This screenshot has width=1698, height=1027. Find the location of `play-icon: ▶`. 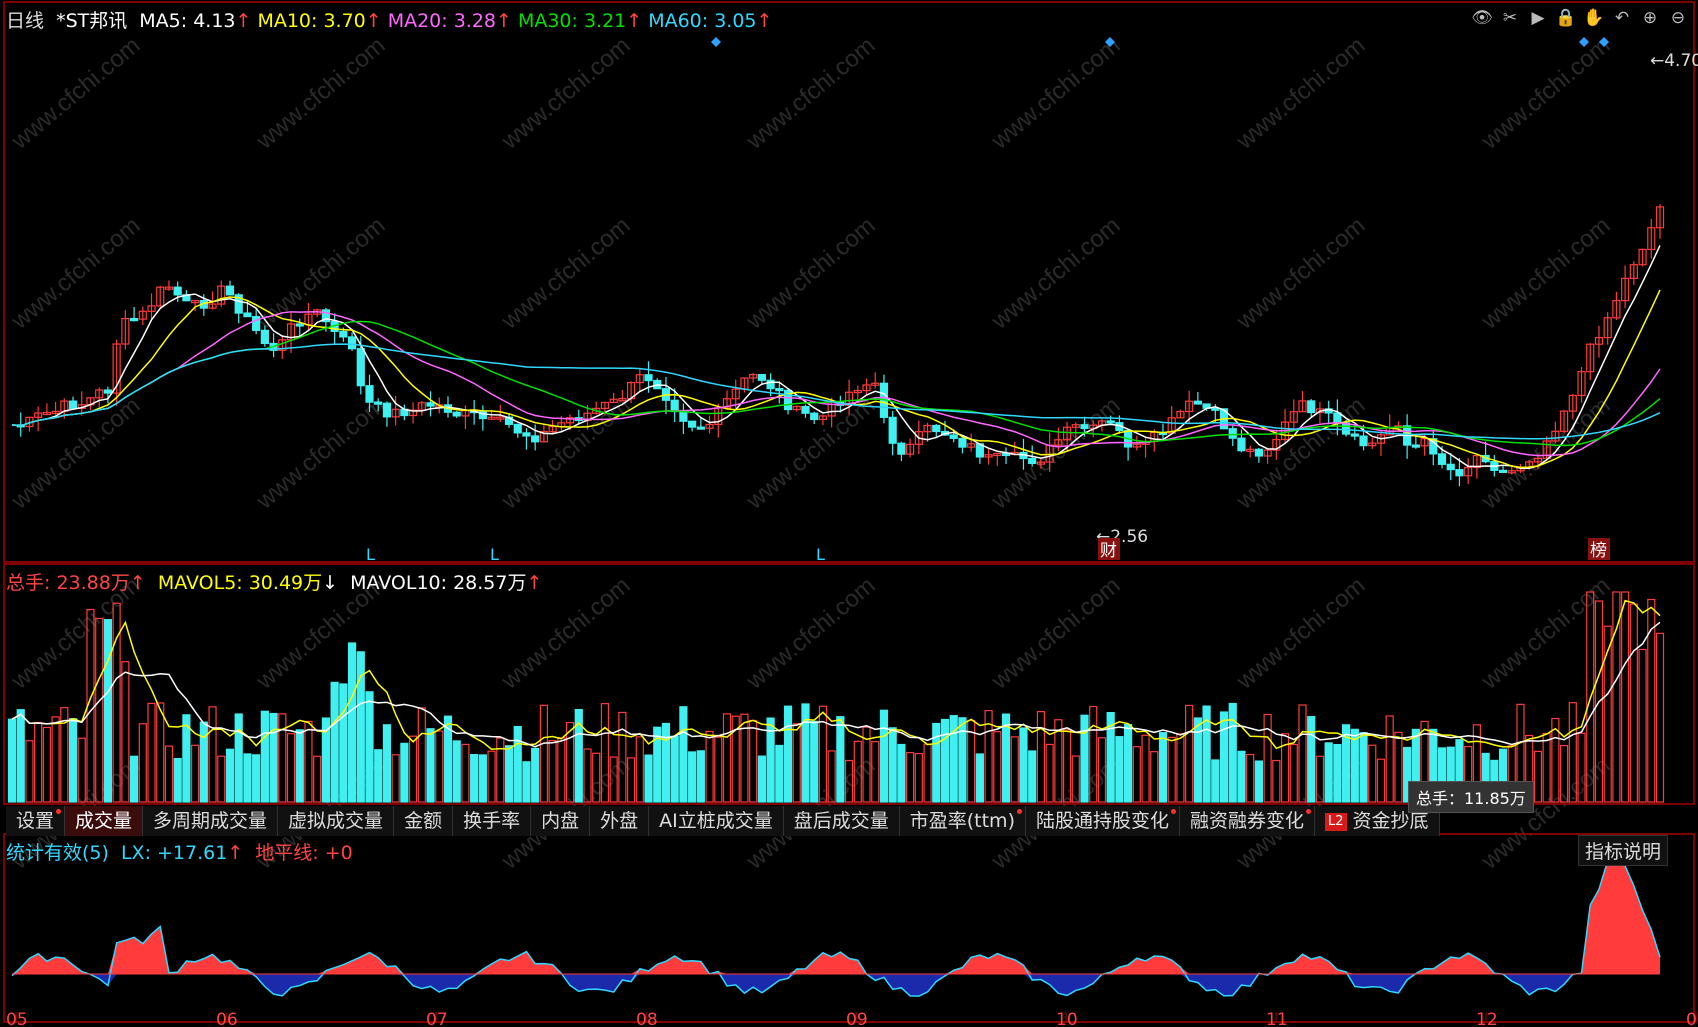

play-icon: ▶ is located at coordinates (1538, 18).